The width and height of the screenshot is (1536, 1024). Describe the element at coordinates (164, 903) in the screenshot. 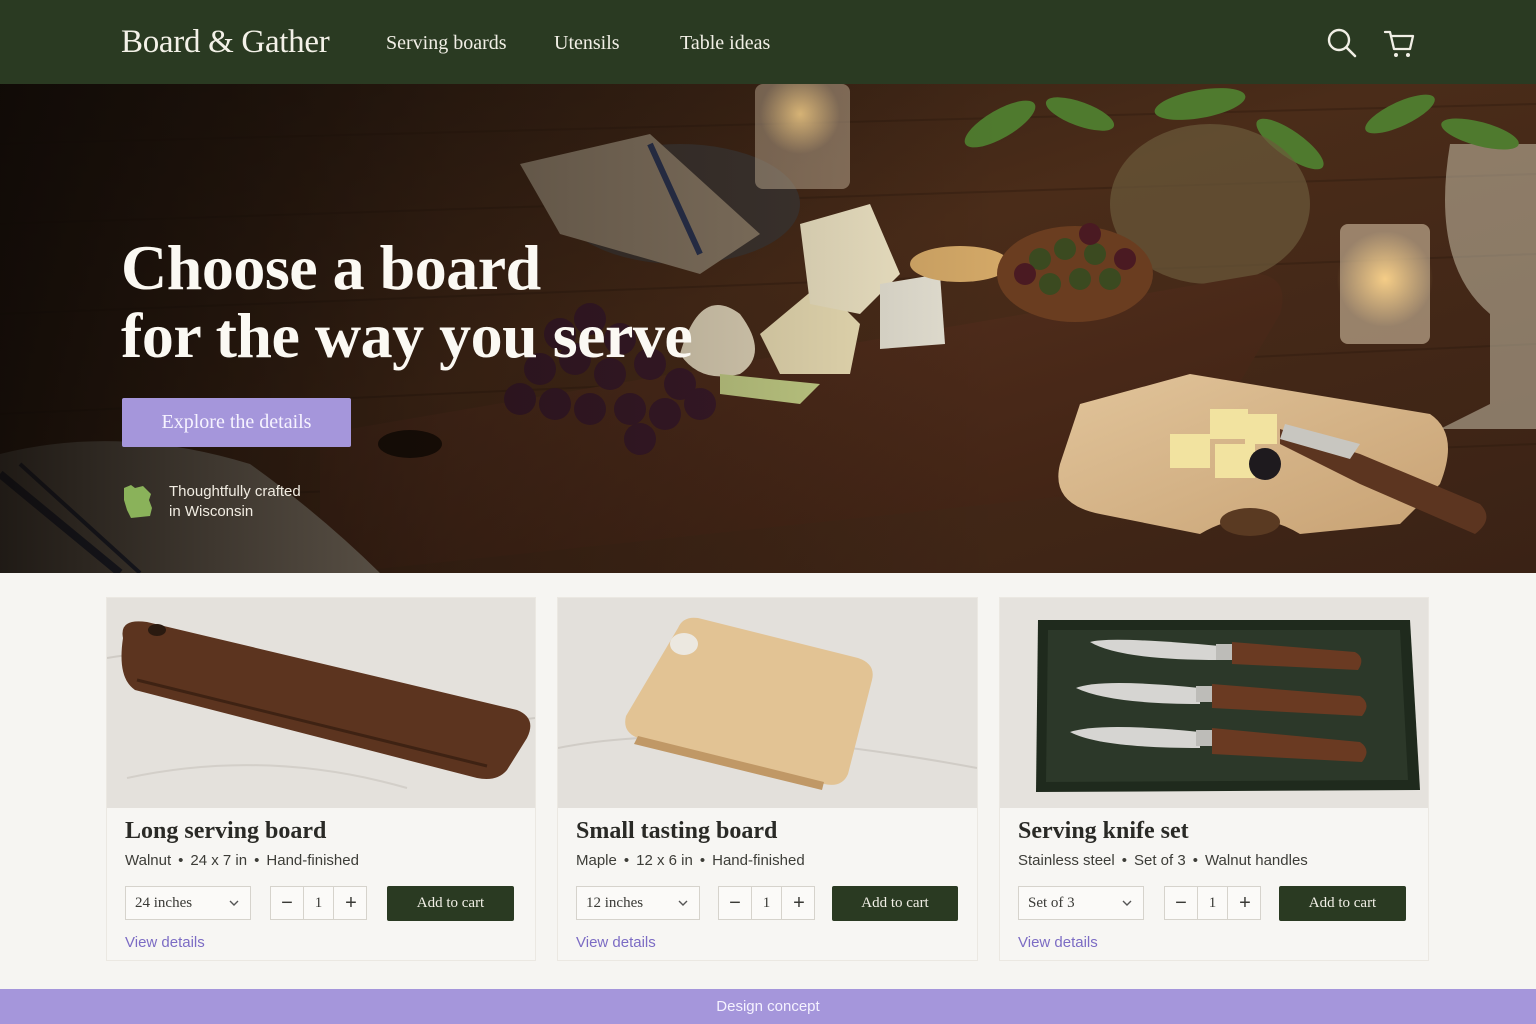

I see `size-select-value: 24 inches` at that location.